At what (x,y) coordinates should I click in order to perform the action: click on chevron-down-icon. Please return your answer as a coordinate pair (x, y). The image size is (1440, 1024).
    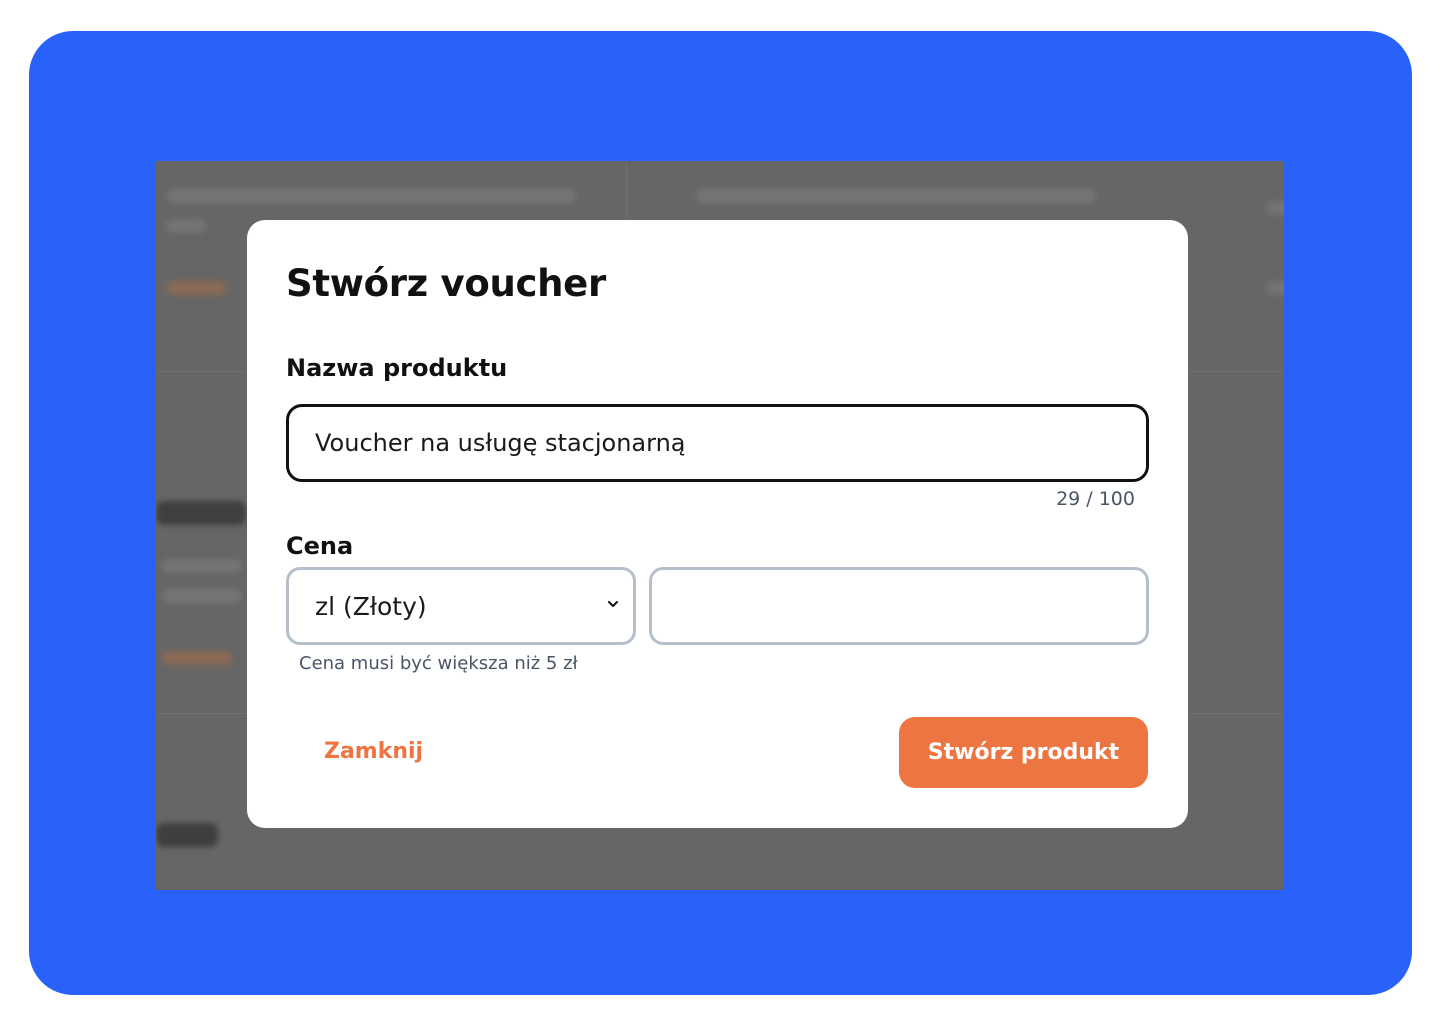
    Looking at the image, I should click on (619, 606).